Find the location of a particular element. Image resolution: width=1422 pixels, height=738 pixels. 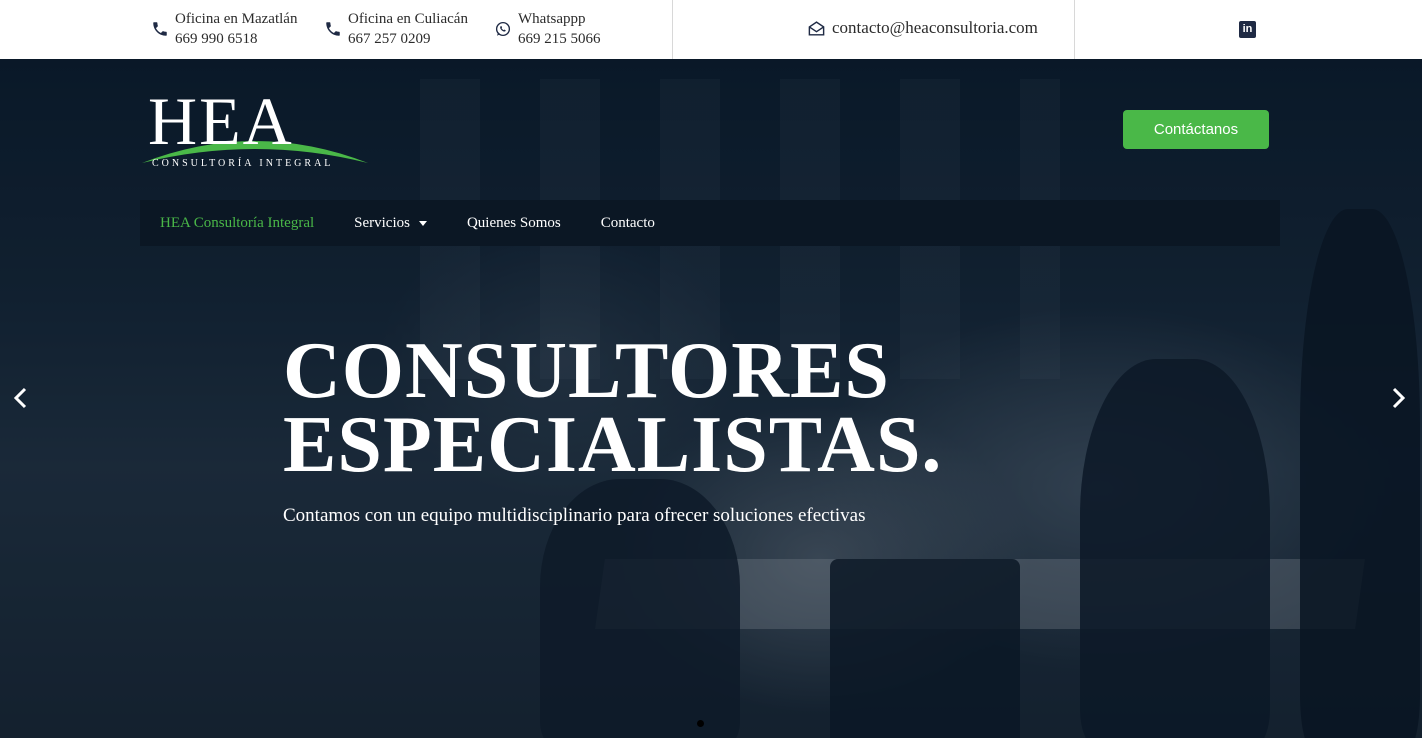

contact-number: 669 990 6518 is located at coordinates (236, 39).